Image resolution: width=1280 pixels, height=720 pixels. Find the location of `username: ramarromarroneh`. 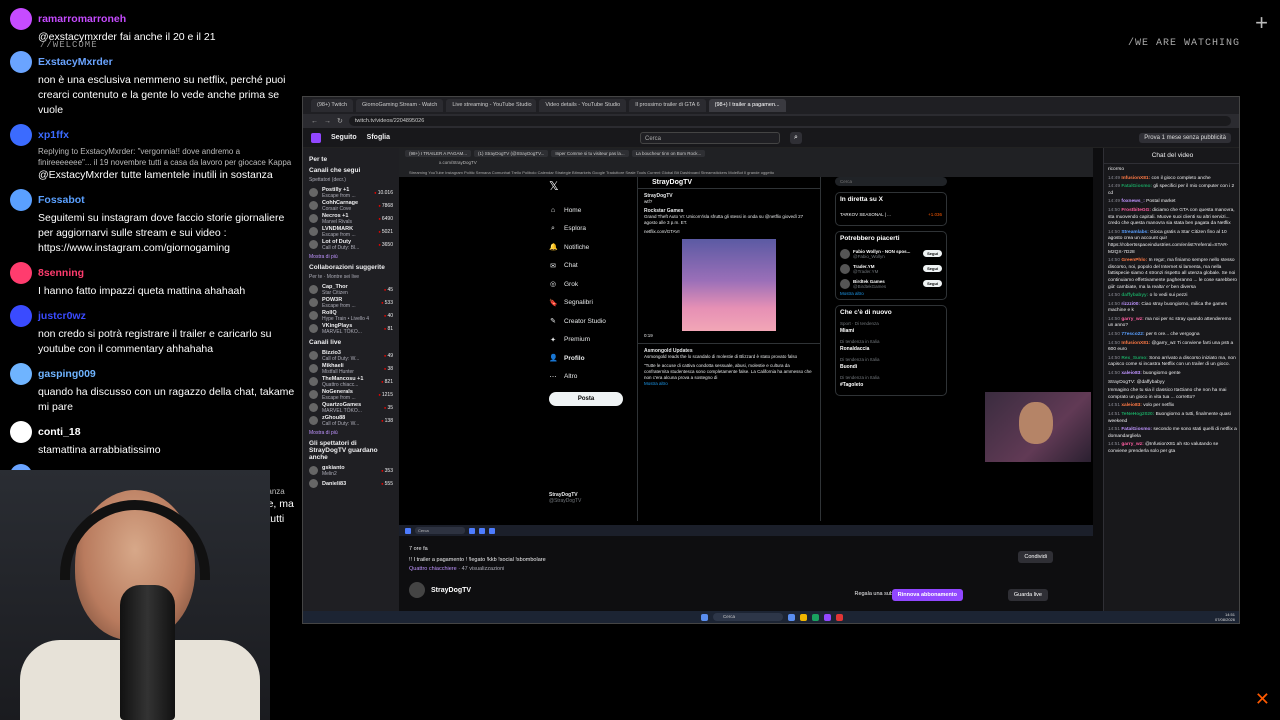

username: ramarromarroneh is located at coordinates (82, 18).